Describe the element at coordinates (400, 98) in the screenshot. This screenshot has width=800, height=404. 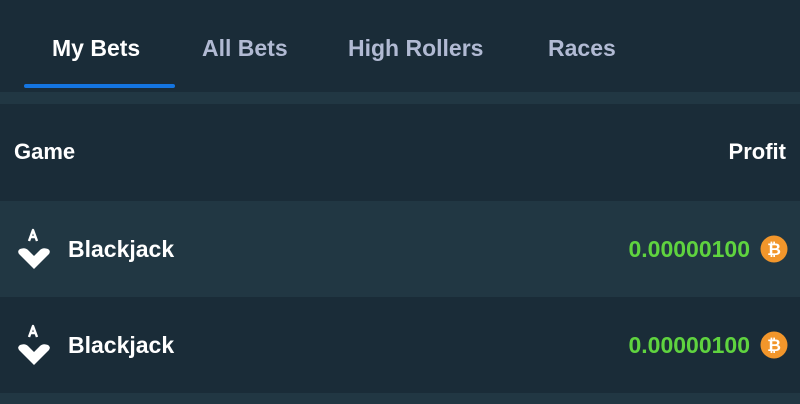
I see `tabs-divider` at that location.